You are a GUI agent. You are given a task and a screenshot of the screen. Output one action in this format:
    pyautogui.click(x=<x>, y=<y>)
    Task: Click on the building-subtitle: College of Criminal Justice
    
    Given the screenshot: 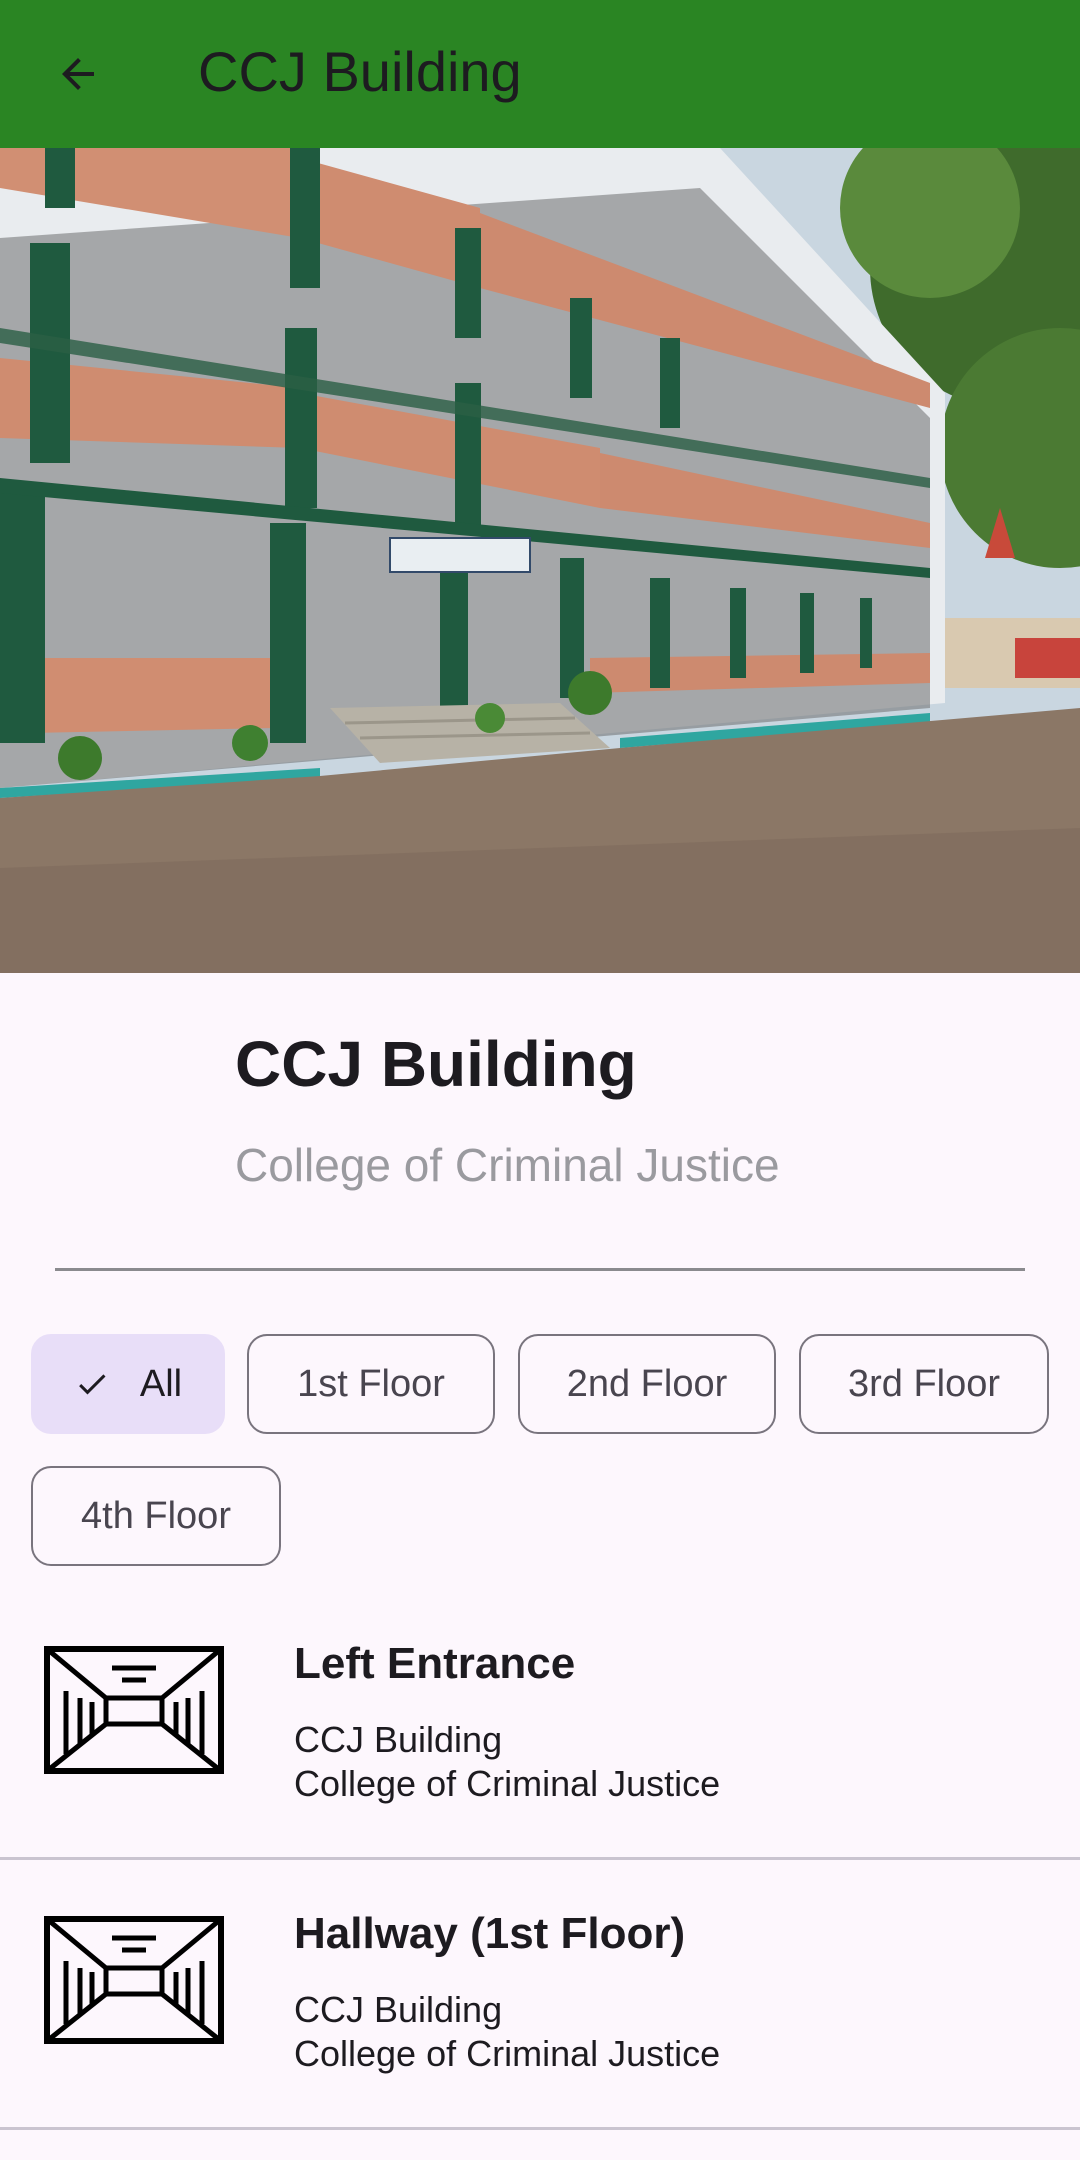 What is the action you would take?
    pyautogui.click(x=507, y=1165)
    